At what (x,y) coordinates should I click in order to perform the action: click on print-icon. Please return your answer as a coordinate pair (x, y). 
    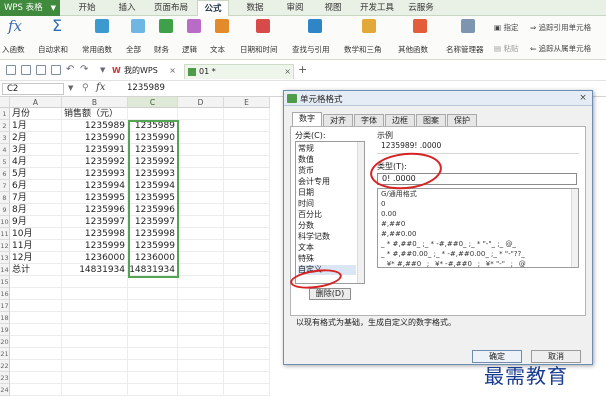
    Looking at the image, I should click on (41, 70).